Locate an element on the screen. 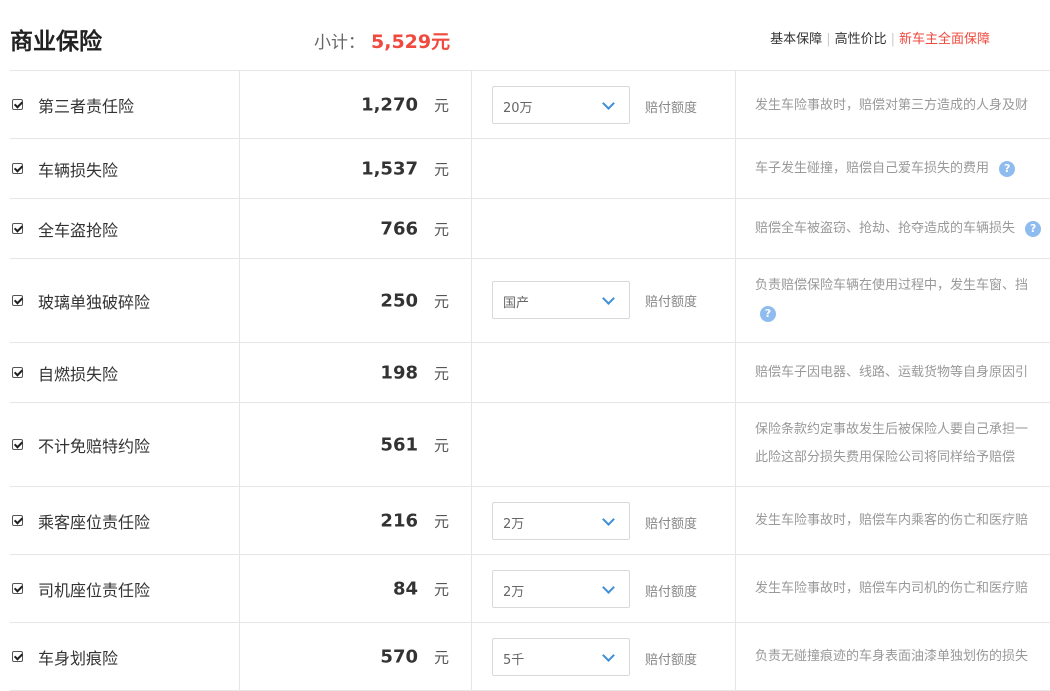  table-row: 车辆损失险 1,537 元 车子发生碰撞，赔偿自己爱车损失的费用 ? is located at coordinates (530, 169).